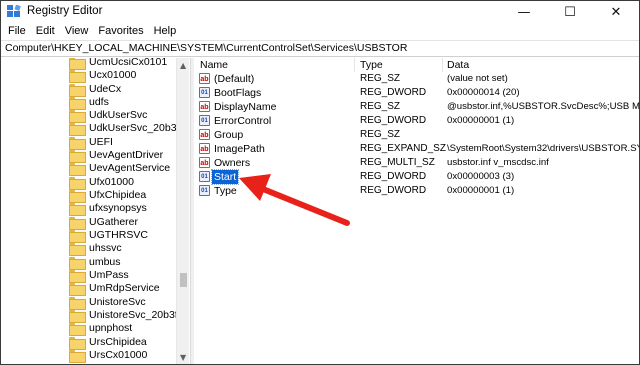 This screenshot has width=640, height=365. What do you see at coordinates (416, 135) in the screenshot?
I see `value-row: ab Group REG_SZ` at bounding box center [416, 135].